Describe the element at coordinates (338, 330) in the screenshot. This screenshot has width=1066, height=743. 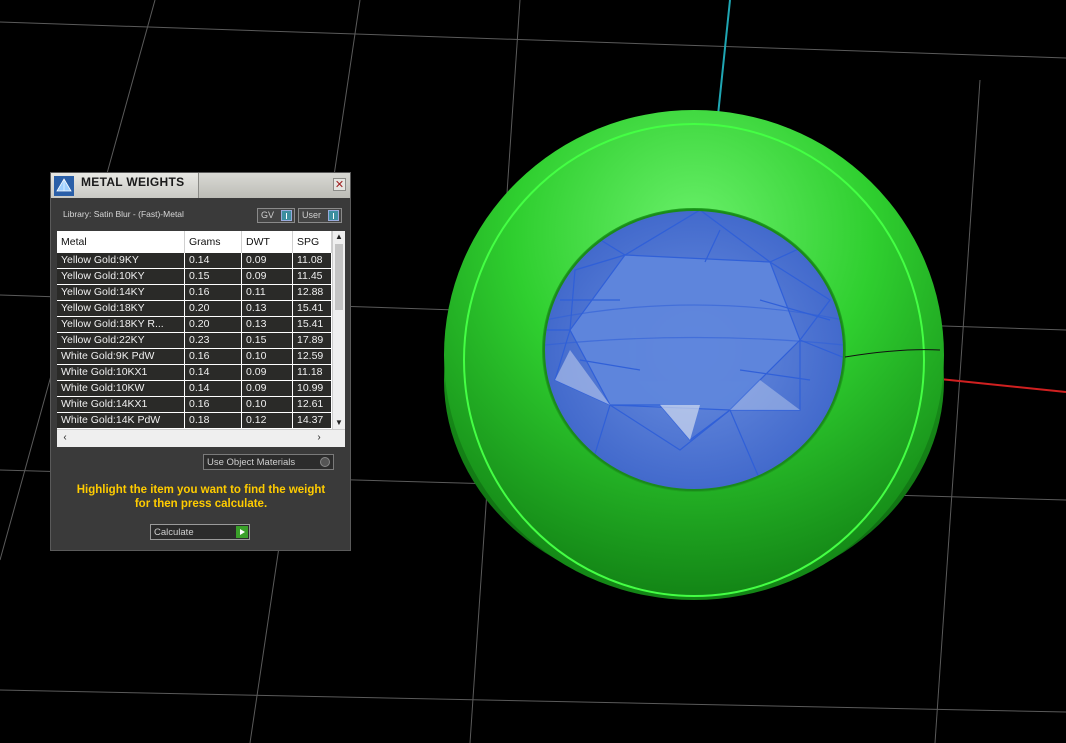
I see `vertical-scrollbar: ▲ ▼` at that location.